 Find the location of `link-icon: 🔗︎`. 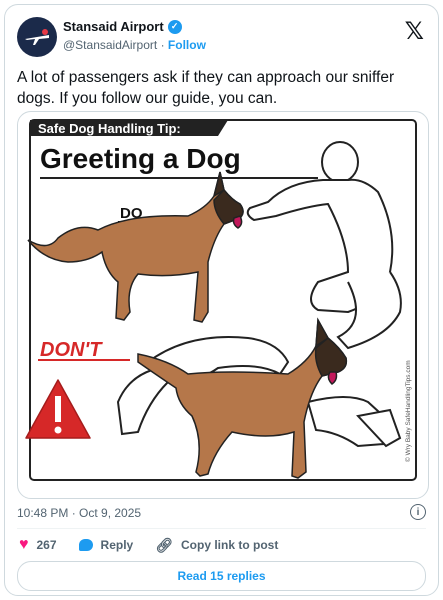

link-icon: 🔗︎ is located at coordinates (164, 544).